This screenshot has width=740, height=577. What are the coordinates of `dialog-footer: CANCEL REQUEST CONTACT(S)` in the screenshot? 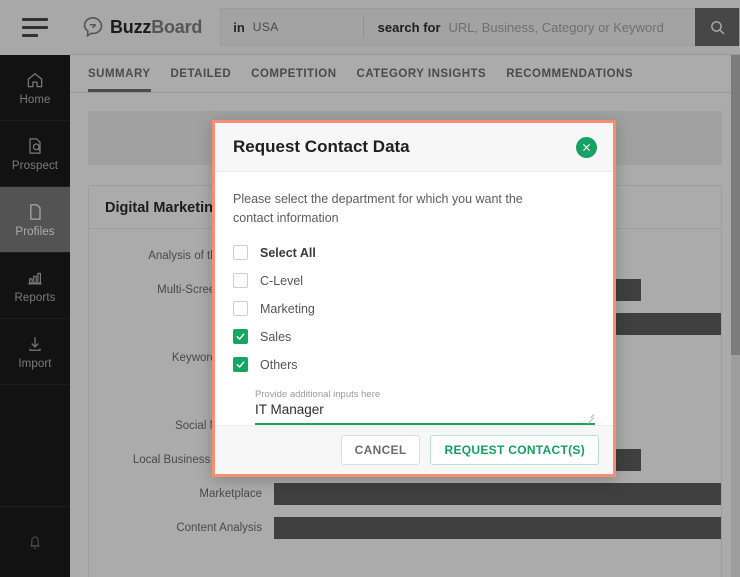 It's located at (414, 449).